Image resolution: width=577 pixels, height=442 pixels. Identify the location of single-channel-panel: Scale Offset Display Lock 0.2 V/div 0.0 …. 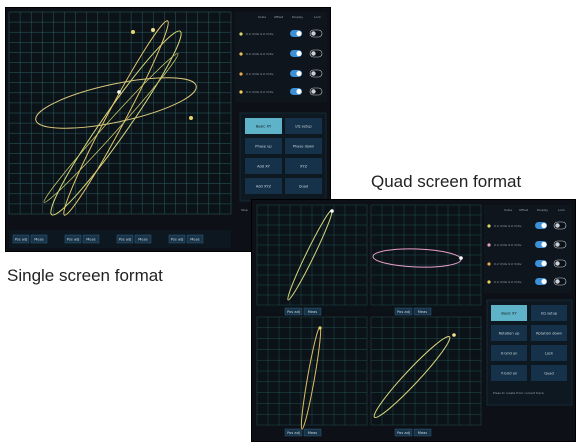
(281, 57).